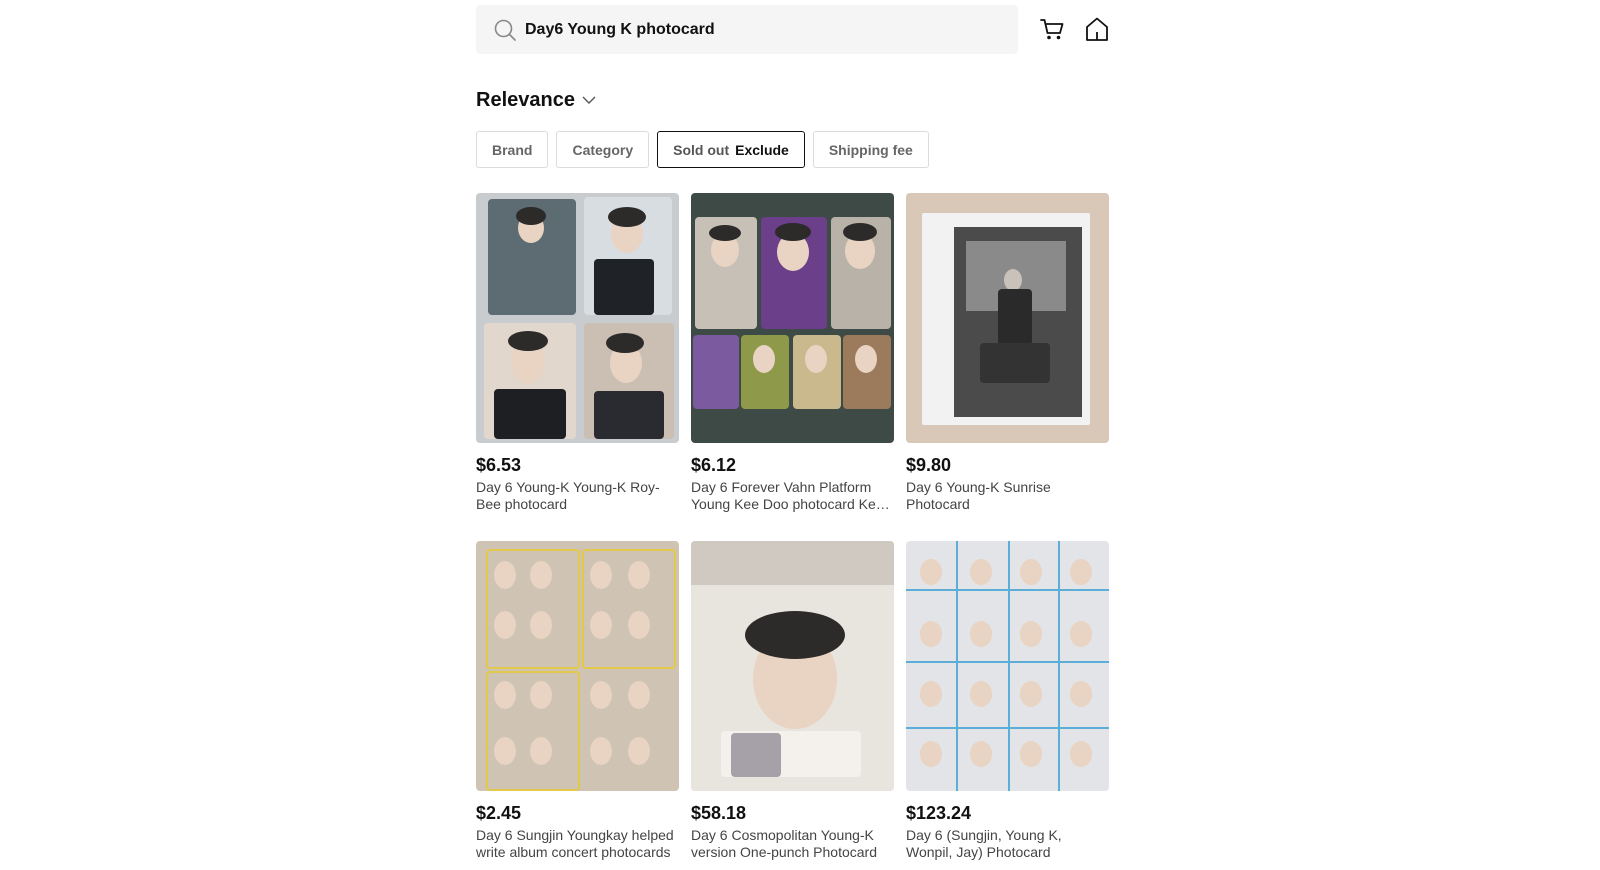 This screenshot has height=870, width=1600. I want to click on filter-value: Exclude, so click(762, 149).